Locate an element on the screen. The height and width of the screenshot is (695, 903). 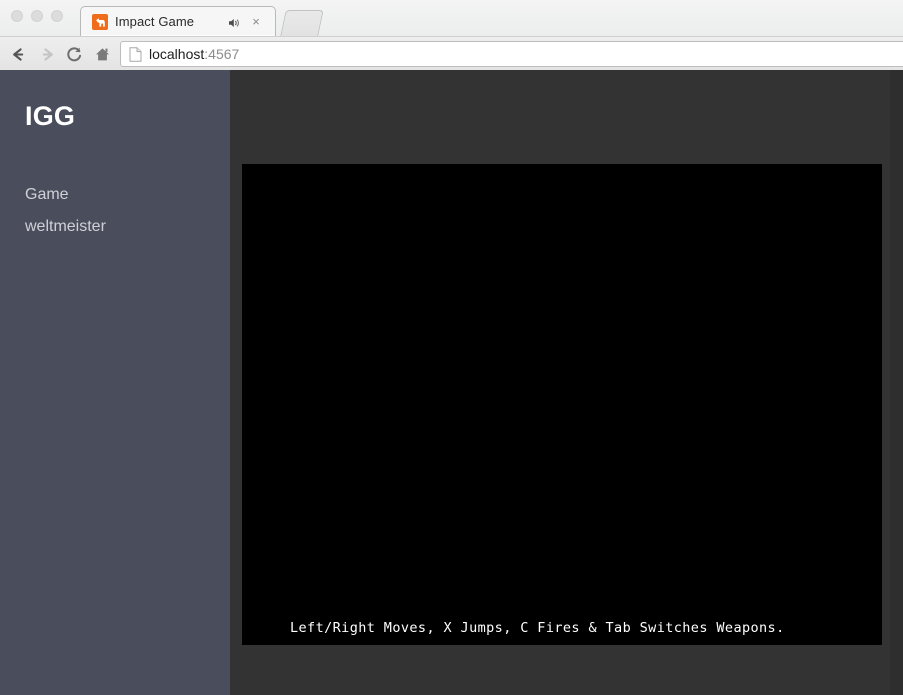
forward-icon is located at coordinates (47, 54).